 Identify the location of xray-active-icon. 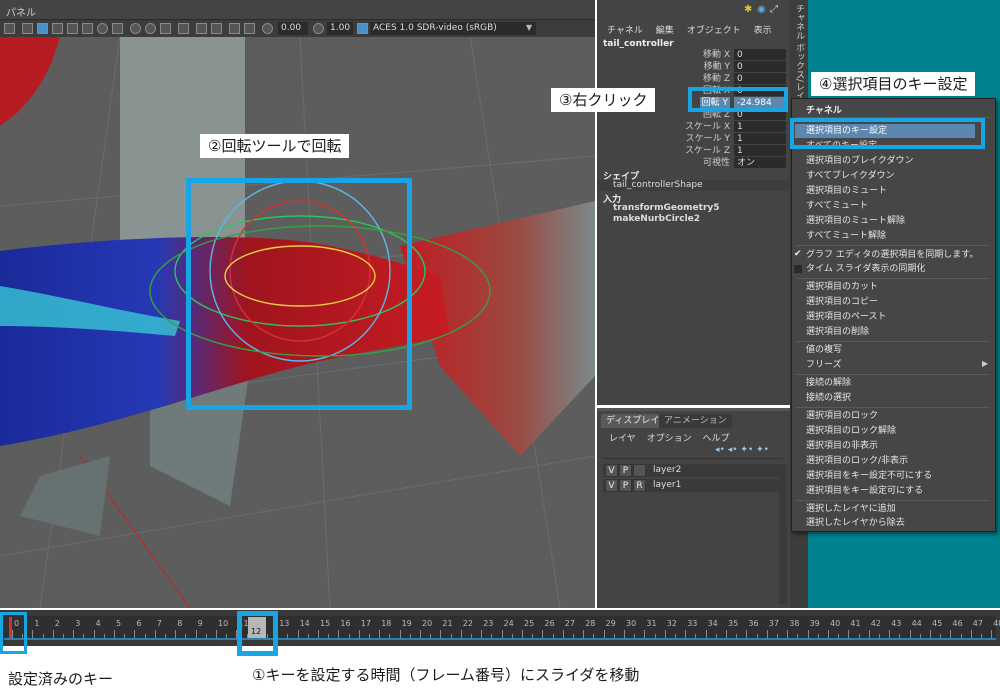
(165, 28).